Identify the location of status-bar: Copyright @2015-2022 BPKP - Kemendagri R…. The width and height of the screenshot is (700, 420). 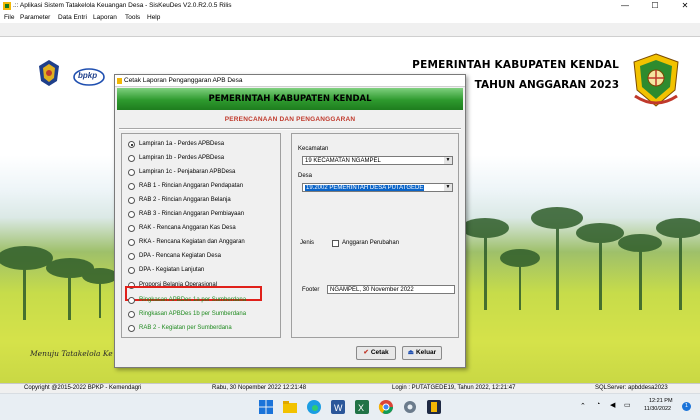
(350, 388).